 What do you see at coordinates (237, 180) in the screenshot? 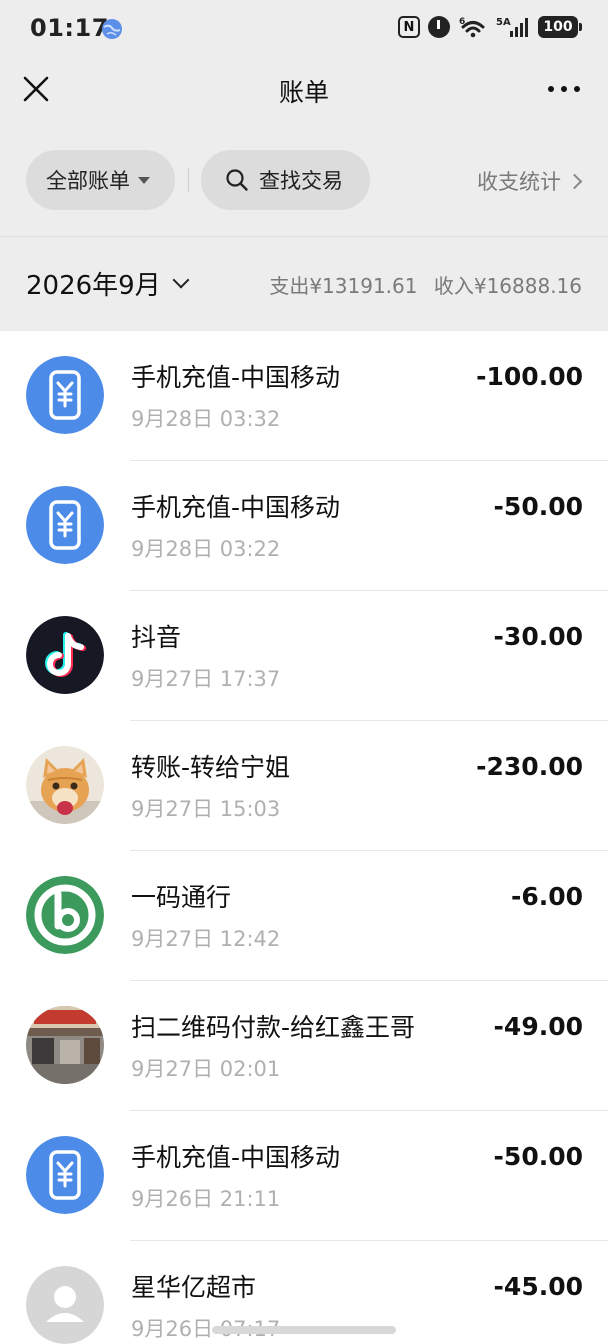
I see `search-icon` at bounding box center [237, 180].